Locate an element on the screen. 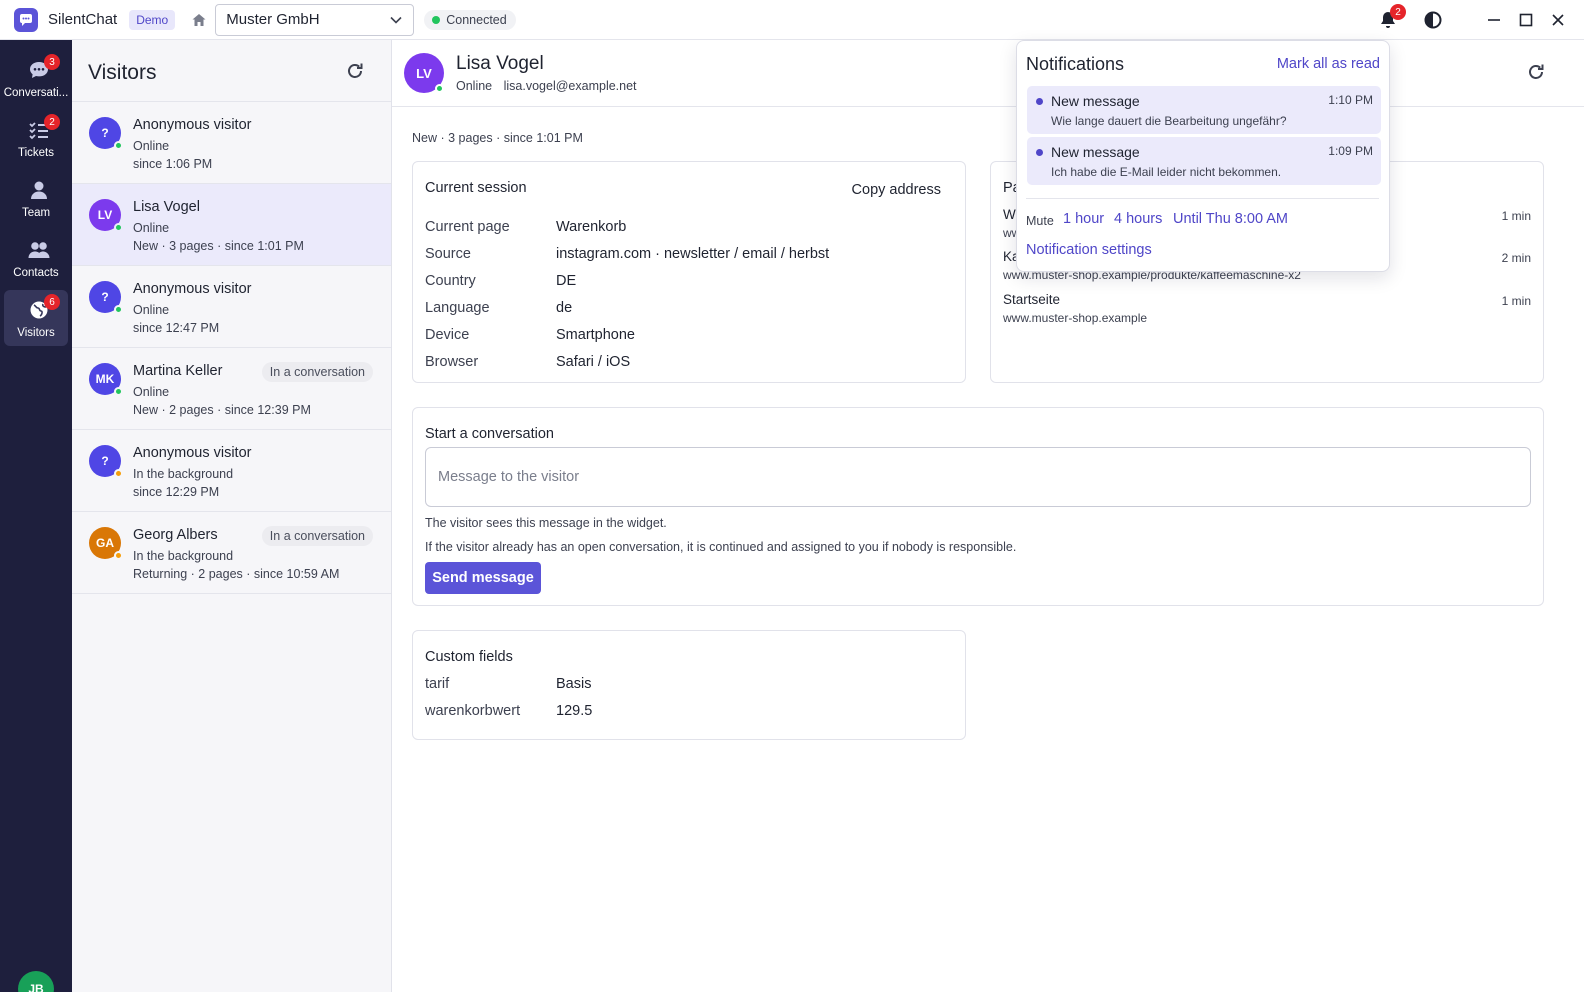 The width and height of the screenshot is (1584, 992). nav-item-visitors: 6 Visitors is located at coordinates (36, 318).